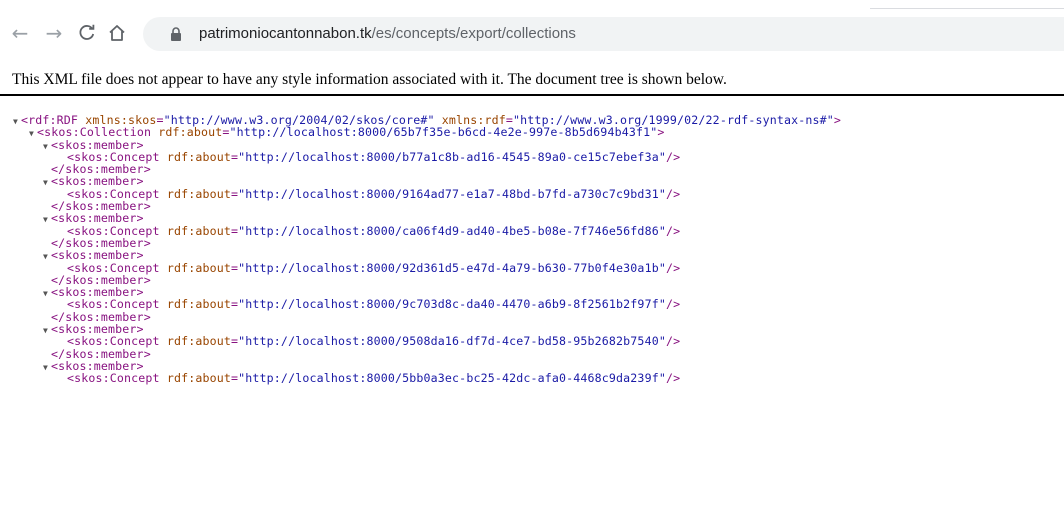 This screenshot has width=1064, height=507. What do you see at coordinates (117, 33) in the screenshot?
I see `home-icon` at bounding box center [117, 33].